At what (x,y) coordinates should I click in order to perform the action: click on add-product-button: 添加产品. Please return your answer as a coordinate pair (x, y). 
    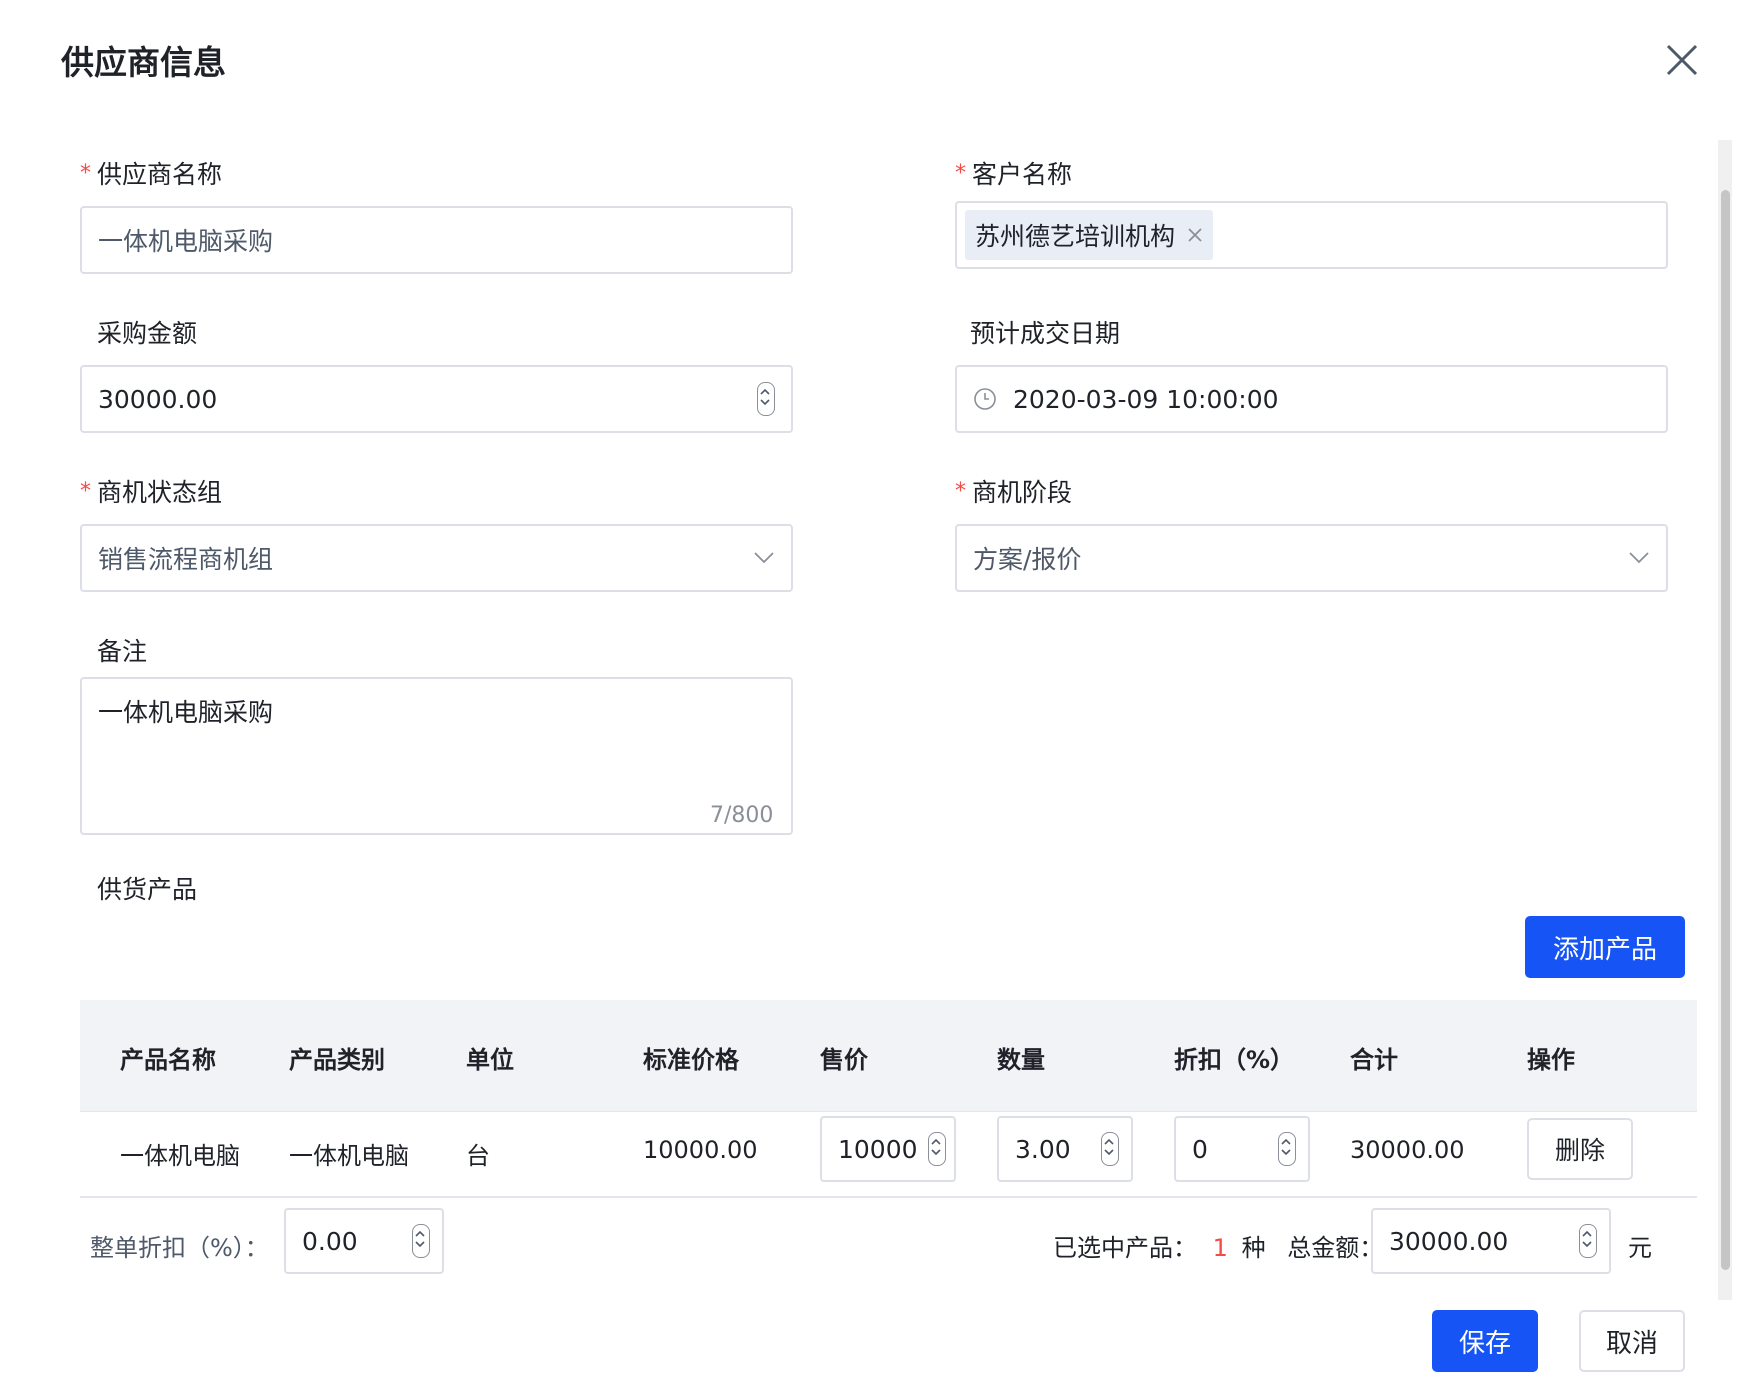
    Looking at the image, I should click on (1605, 947).